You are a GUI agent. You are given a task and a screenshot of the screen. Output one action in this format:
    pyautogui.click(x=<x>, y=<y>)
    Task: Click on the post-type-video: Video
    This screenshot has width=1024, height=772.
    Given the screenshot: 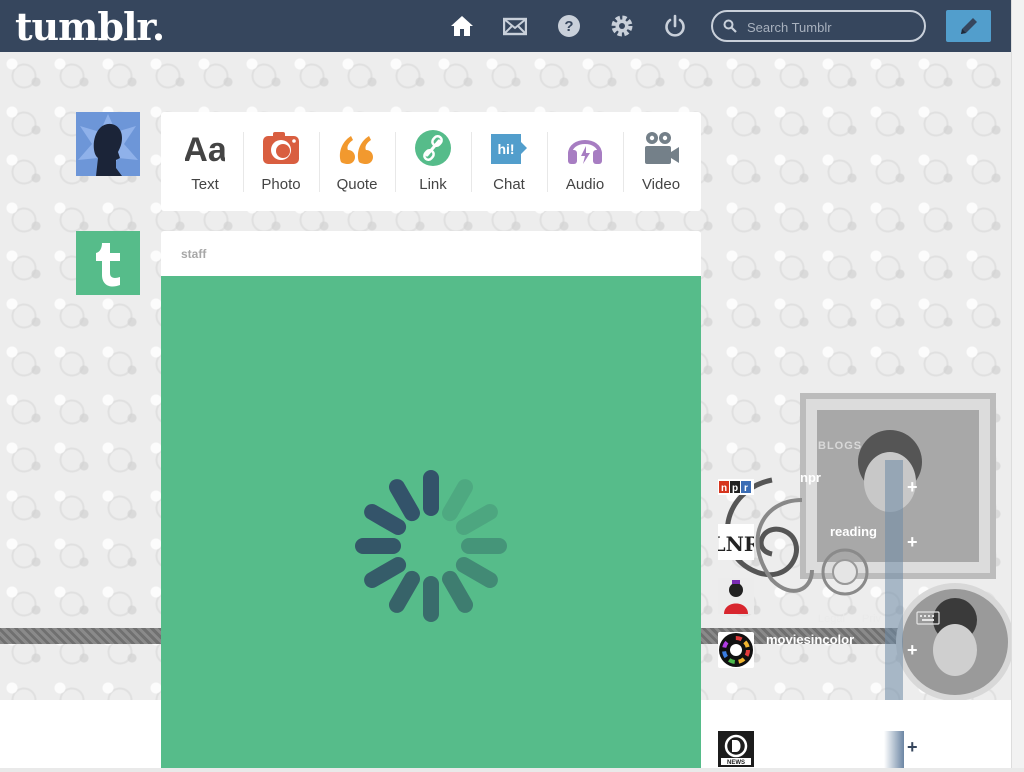 What is the action you would take?
    pyautogui.click(x=661, y=161)
    